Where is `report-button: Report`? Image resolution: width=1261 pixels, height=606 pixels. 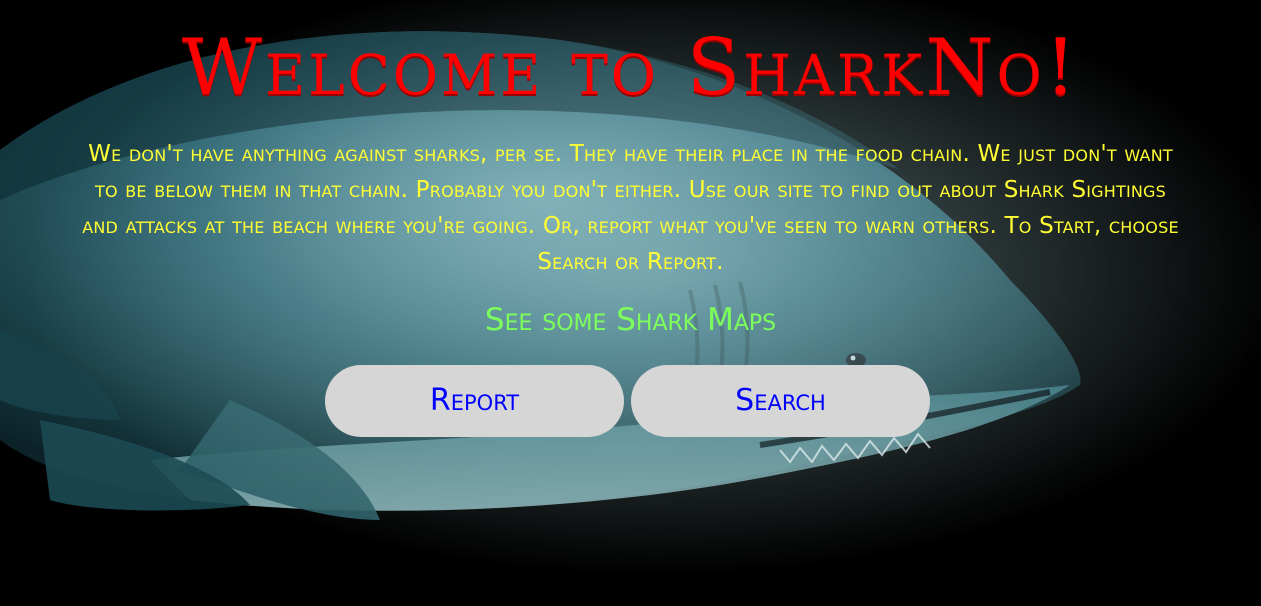 report-button: Report is located at coordinates (474, 401).